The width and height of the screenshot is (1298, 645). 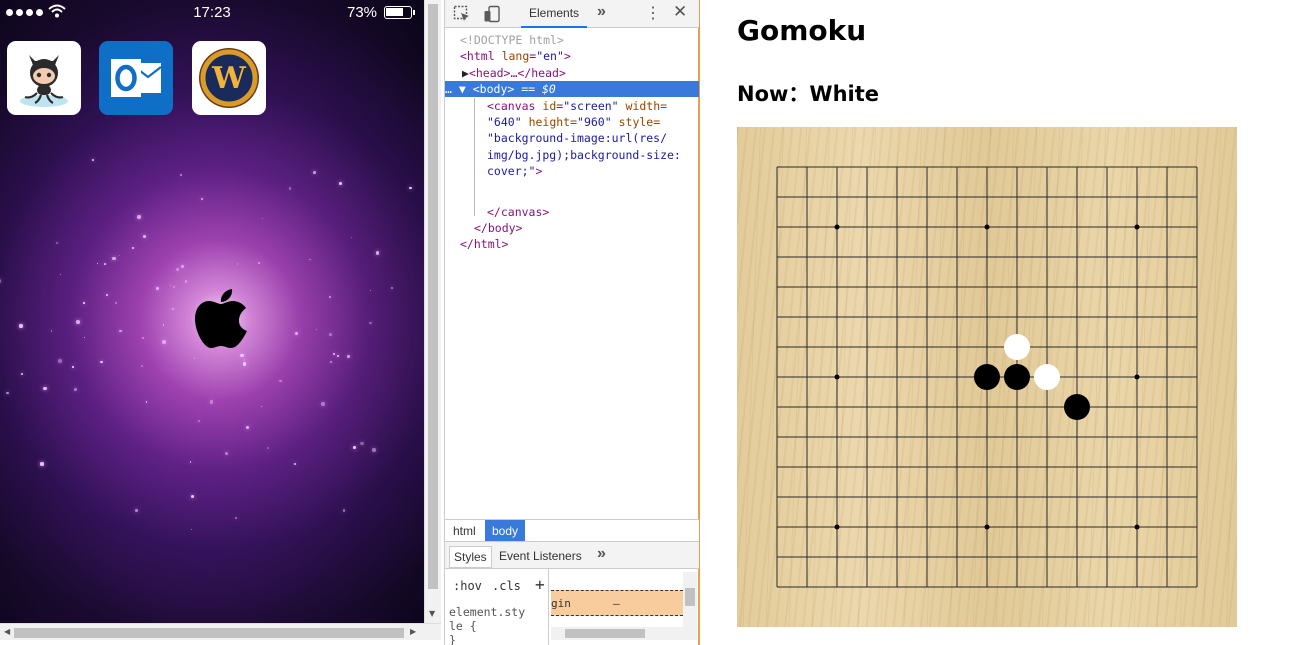 What do you see at coordinates (413, 631) in the screenshot?
I see `scroll-right-arrow-icon: ▶` at bounding box center [413, 631].